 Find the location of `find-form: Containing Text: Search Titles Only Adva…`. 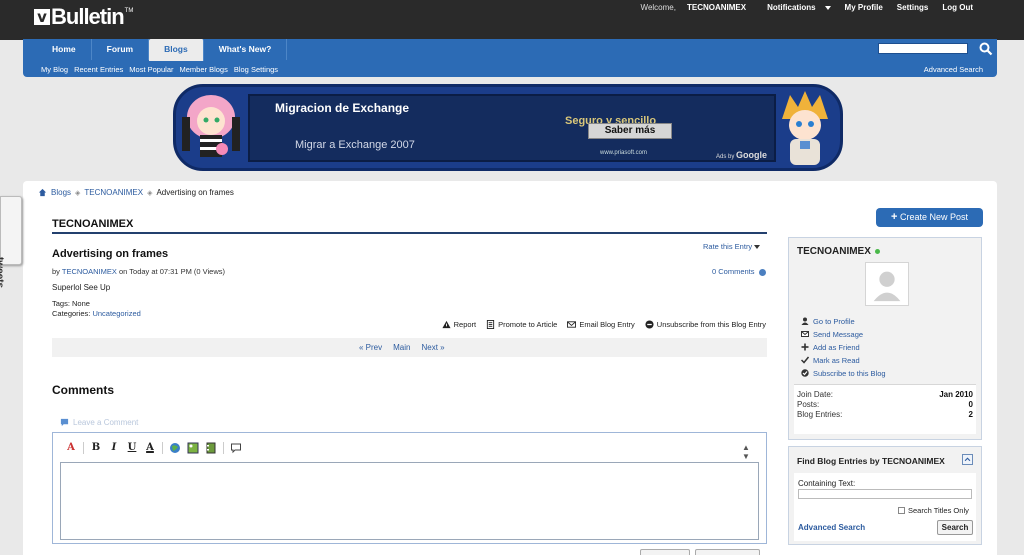

find-form: Containing Text: Search Titles Only Adva… is located at coordinates (885, 507).